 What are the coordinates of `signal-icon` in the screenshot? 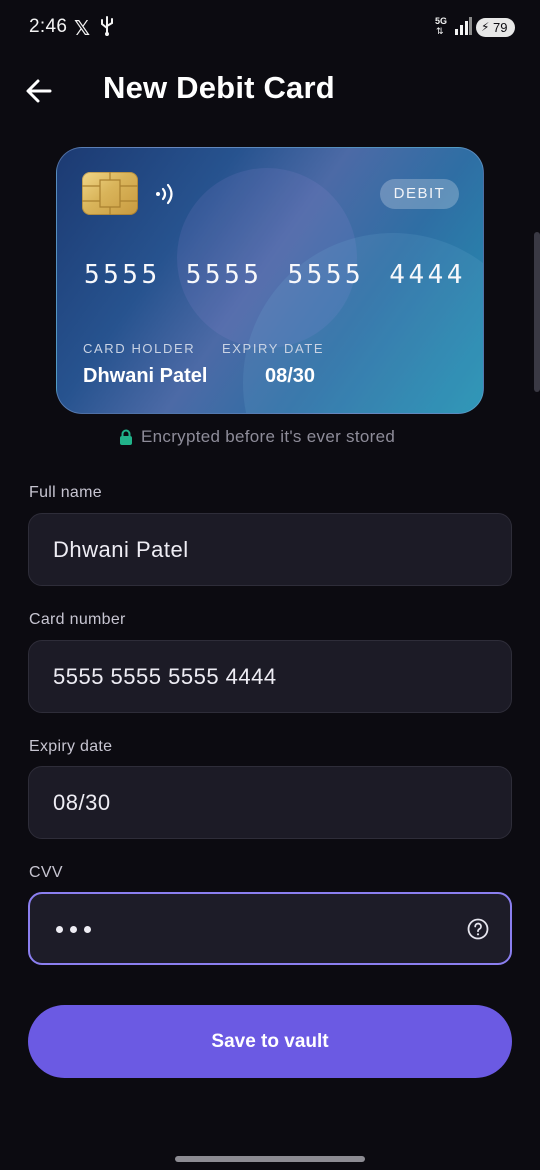 It's located at (463, 26).